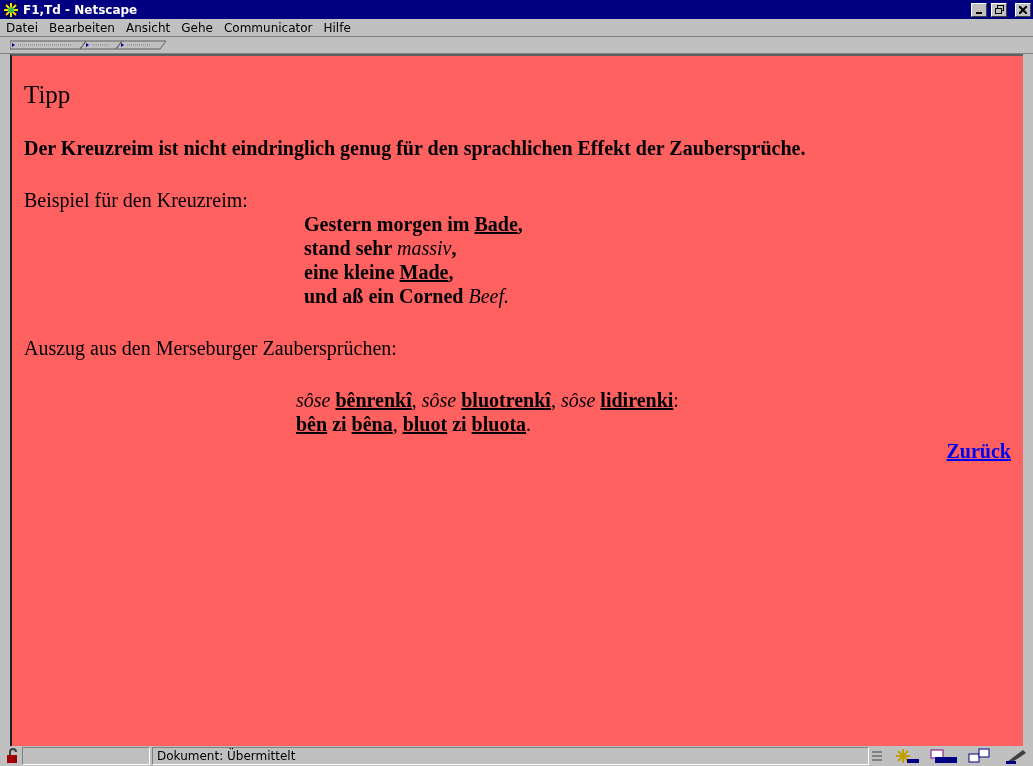 The height and width of the screenshot is (766, 1033). What do you see at coordinates (379, 271) in the screenshot?
I see `poem-line: eine kleine Made,` at bounding box center [379, 271].